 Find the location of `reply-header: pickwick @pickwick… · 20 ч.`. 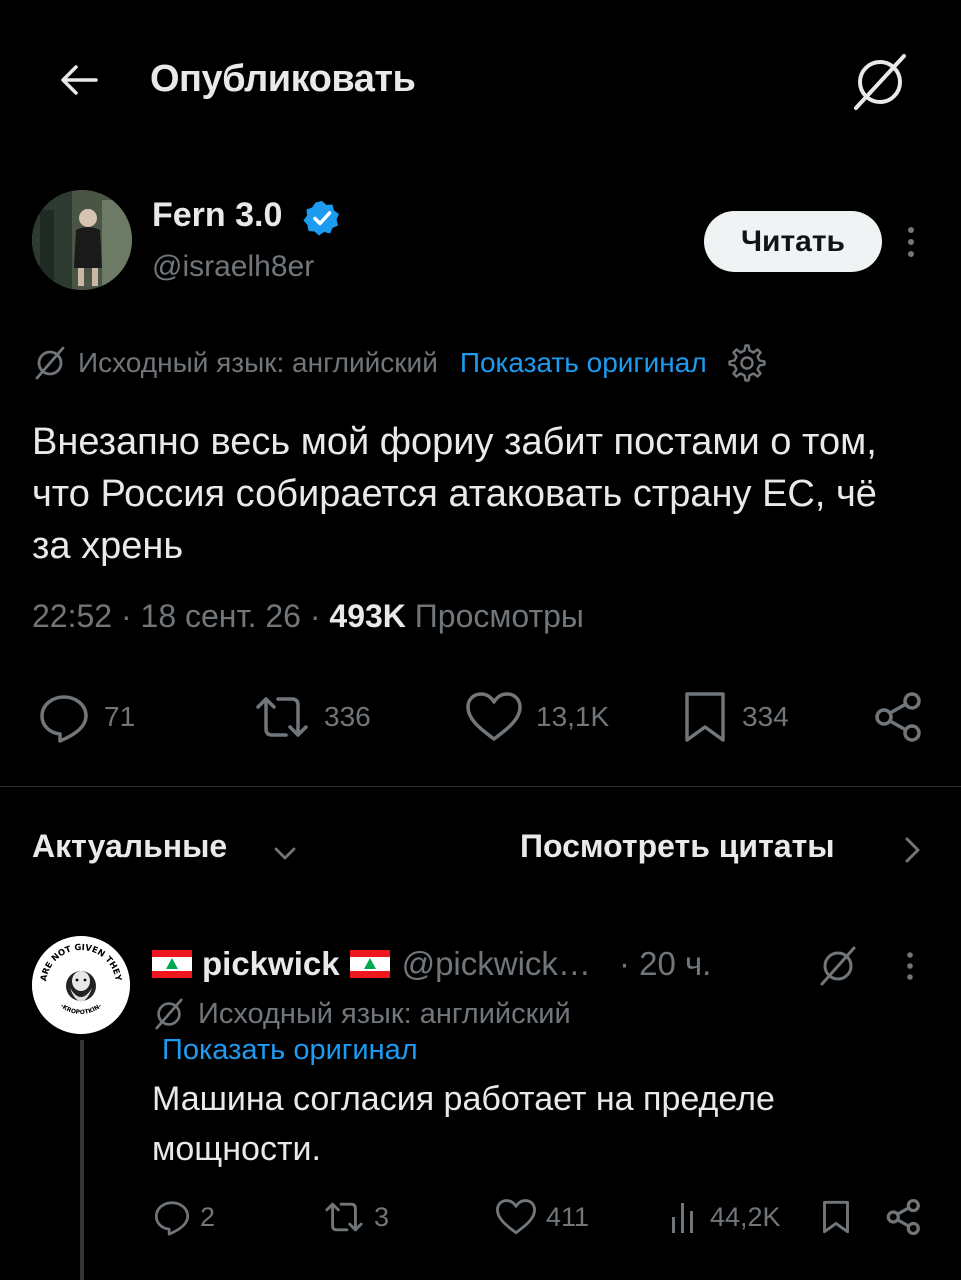

reply-header: pickwick @pickwick… · 20 ч. is located at coordinates (431, 964).